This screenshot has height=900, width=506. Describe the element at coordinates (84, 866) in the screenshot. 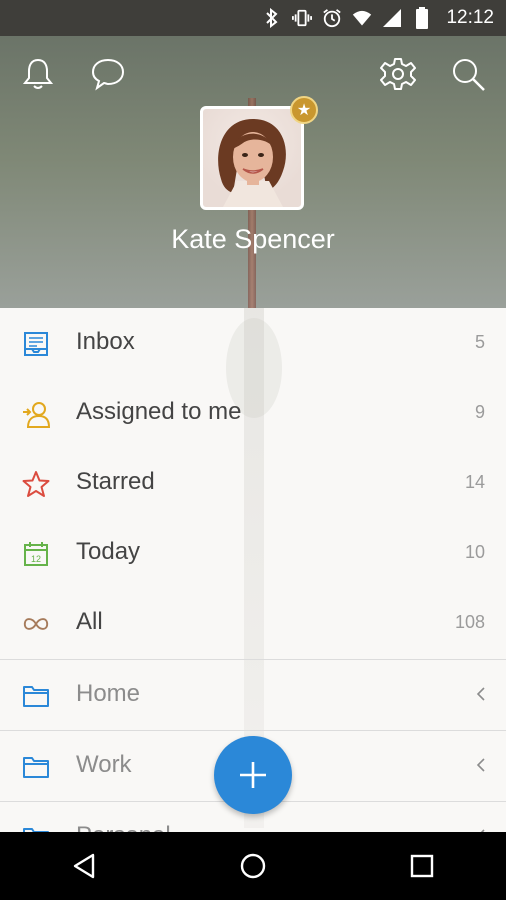

I see `back-icon` at that location.